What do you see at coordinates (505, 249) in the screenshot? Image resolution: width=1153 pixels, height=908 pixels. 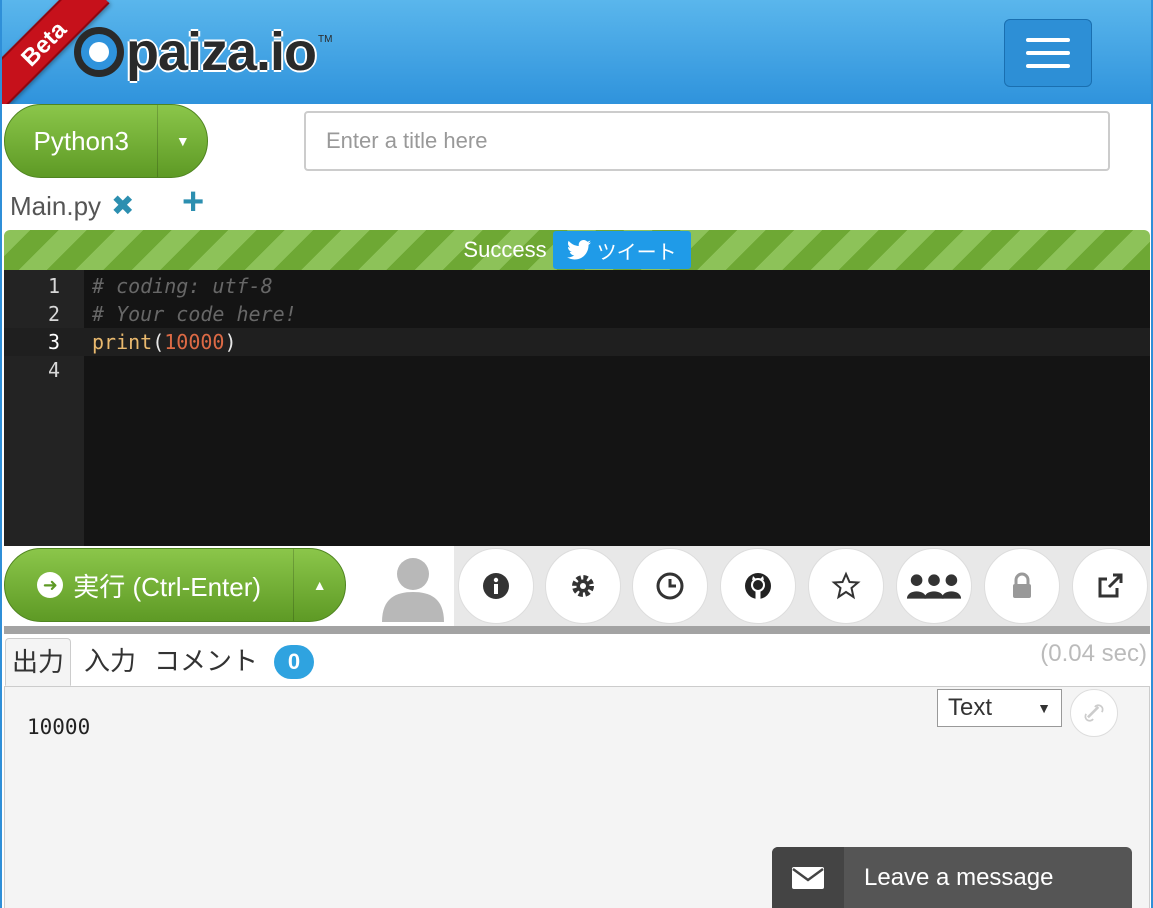 I see `status-text: Success` at bounding box center [505, 249].